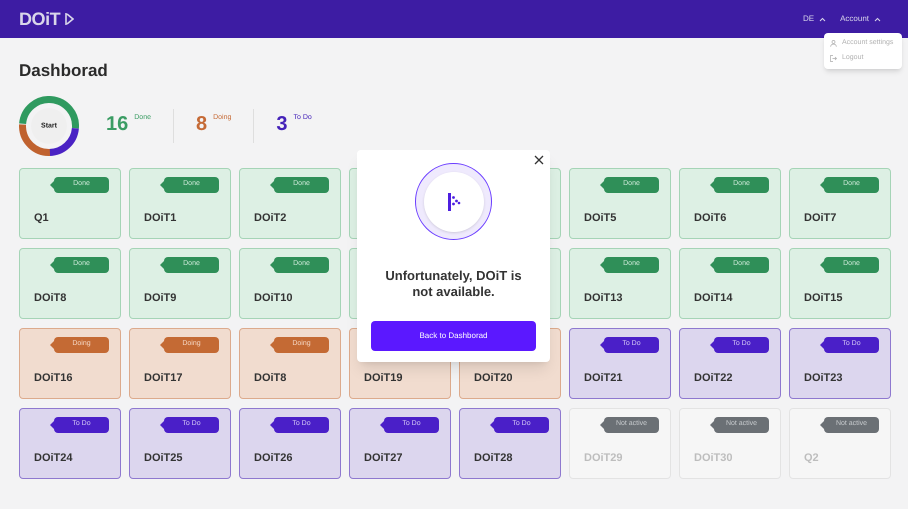 Image resolution: width=908 pixels, height=509 pixels. I want to click on person-icon, so click(833, 43).